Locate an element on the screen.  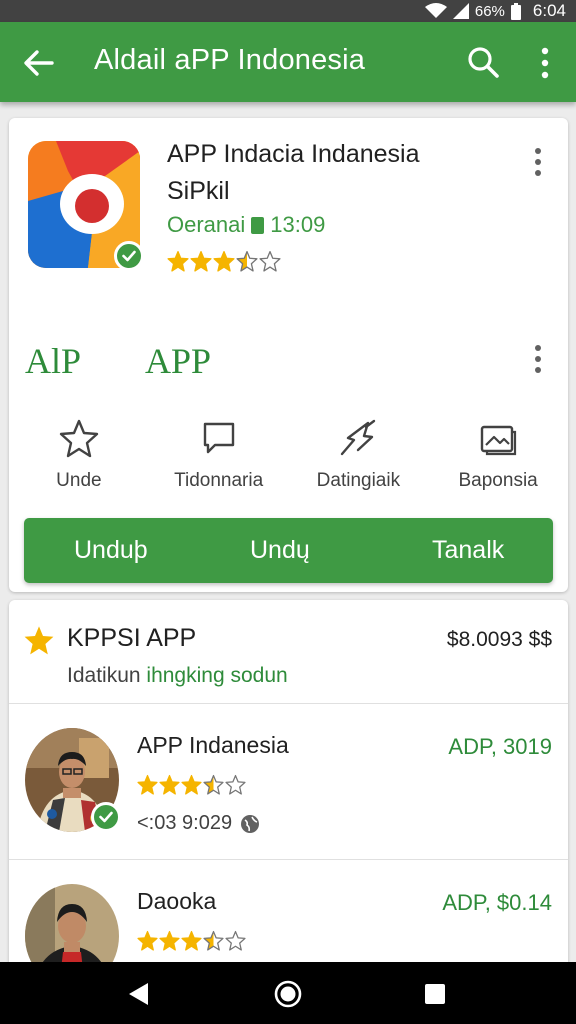
add-button: Tanalk is located at coordinates (468, 550).